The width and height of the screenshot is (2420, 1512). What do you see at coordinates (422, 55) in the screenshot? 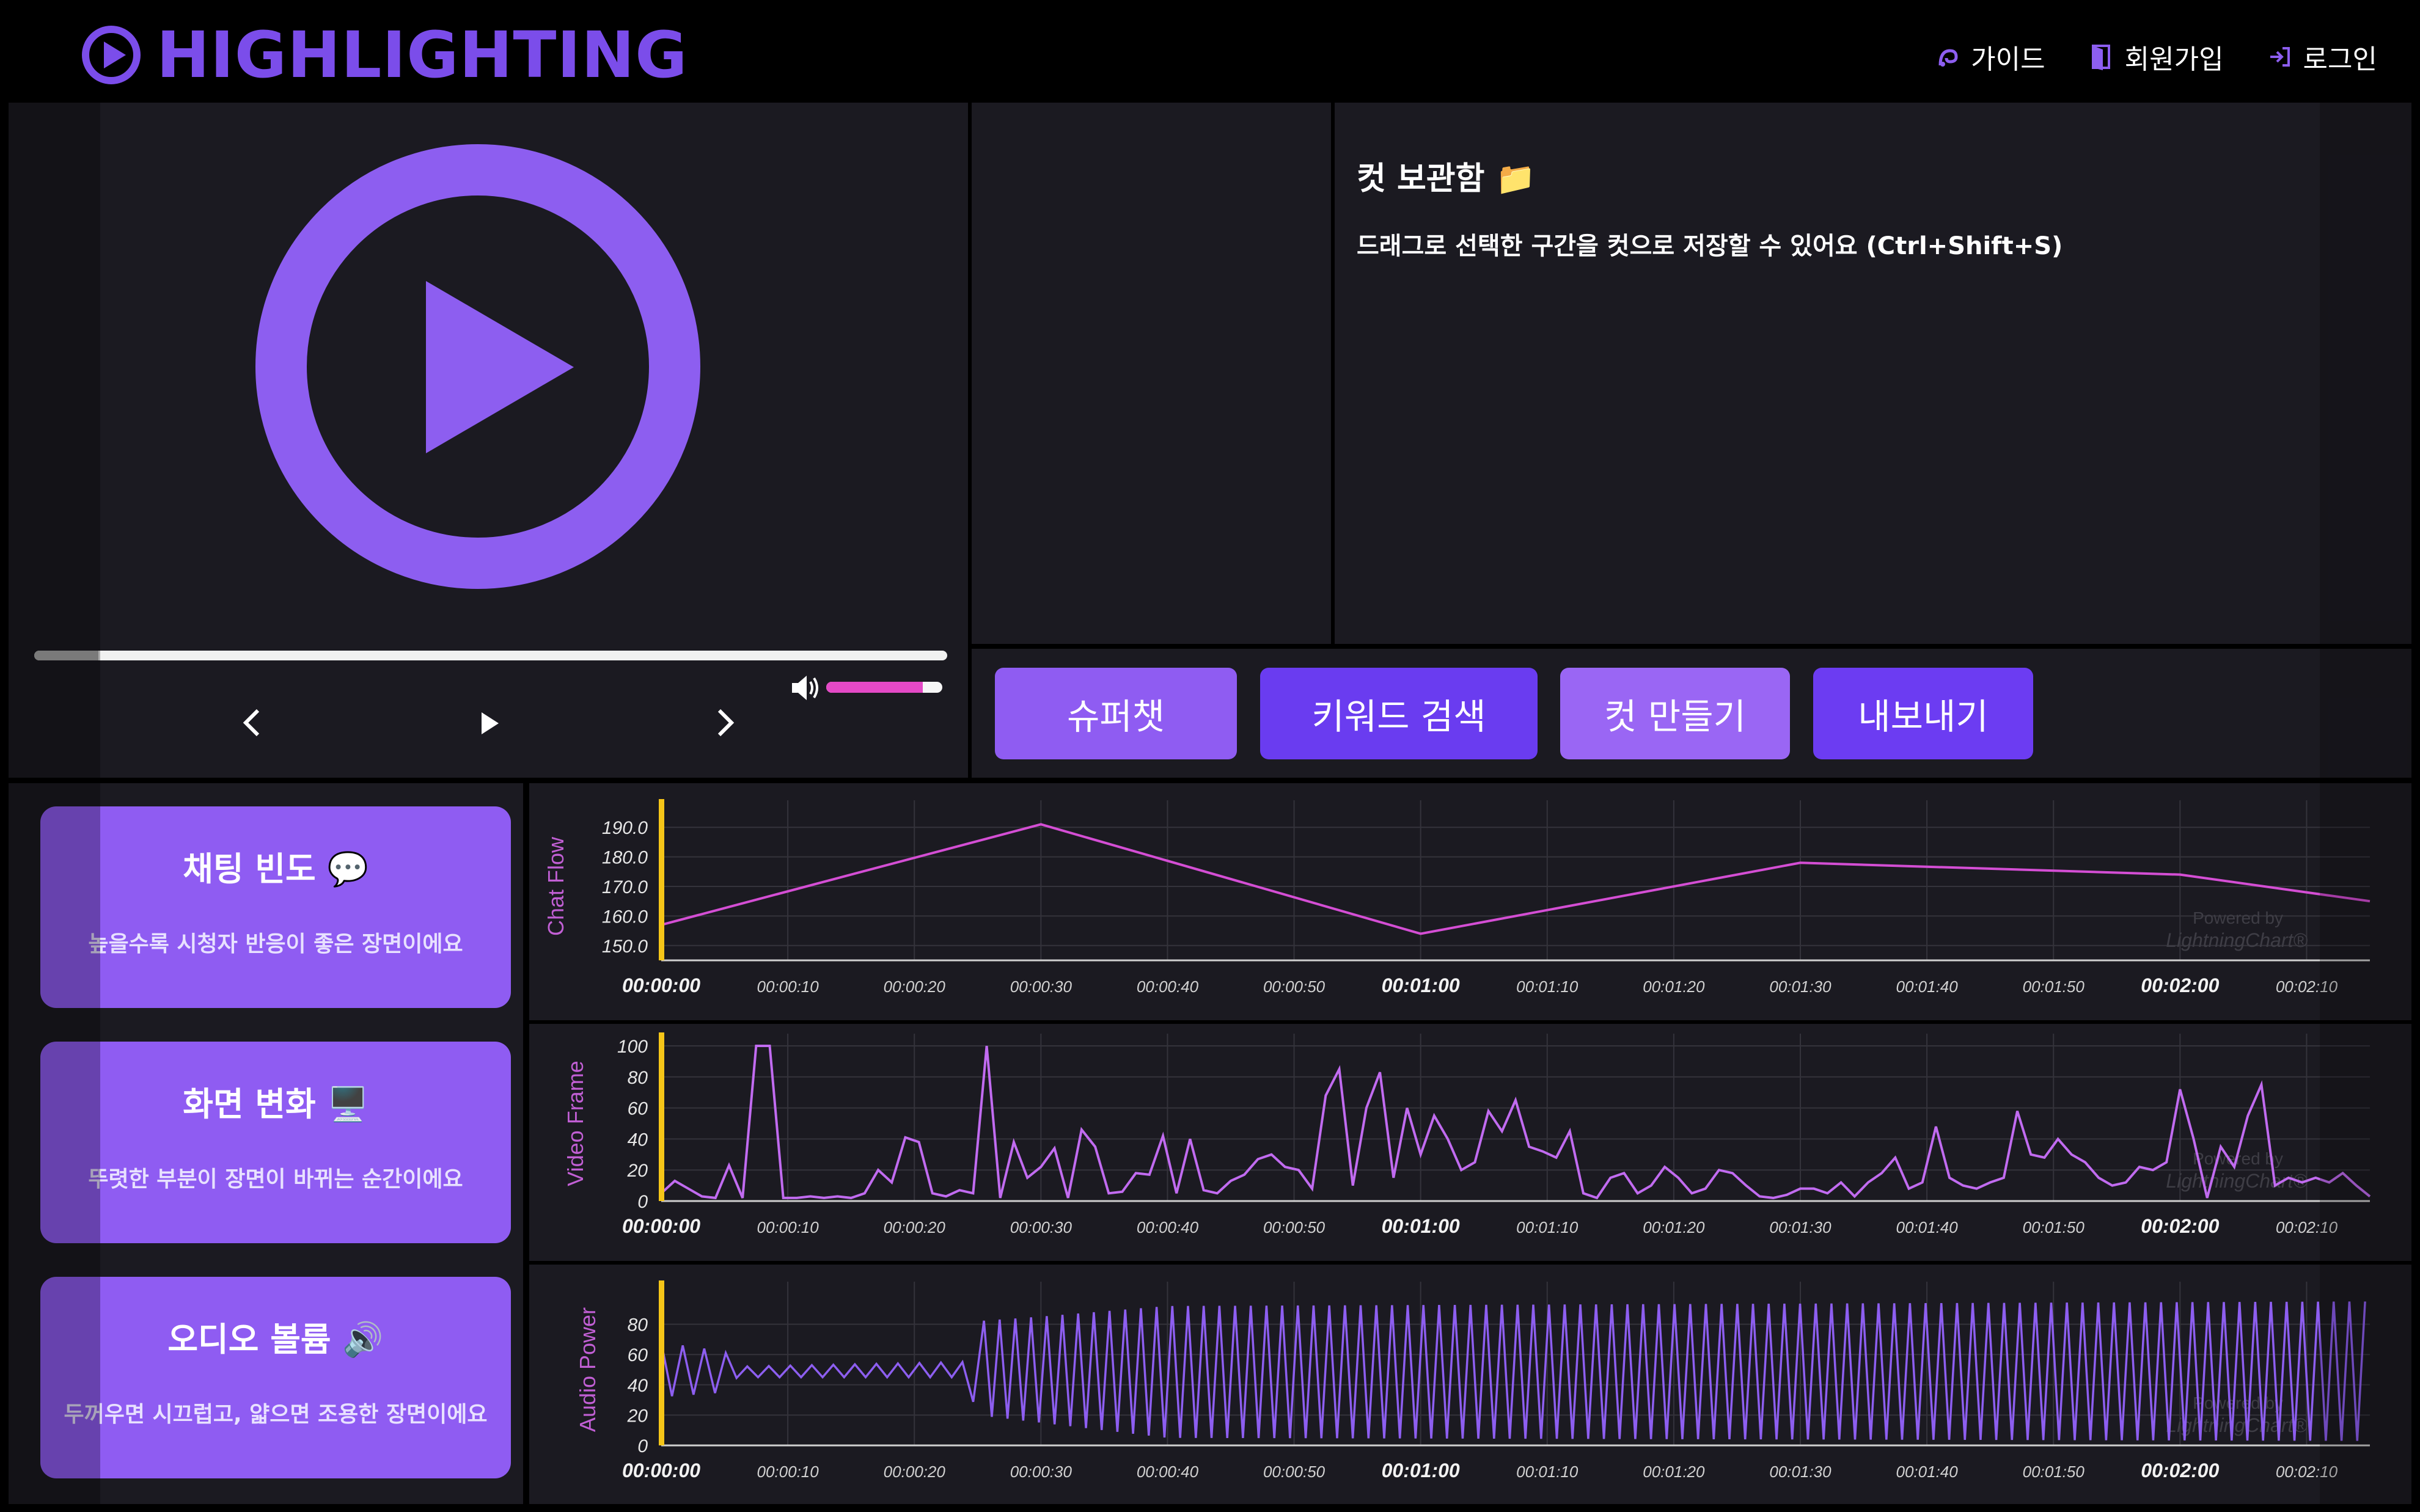
I see `logo-text: HIGHLIGHTING` at bounding box center [422, 55].